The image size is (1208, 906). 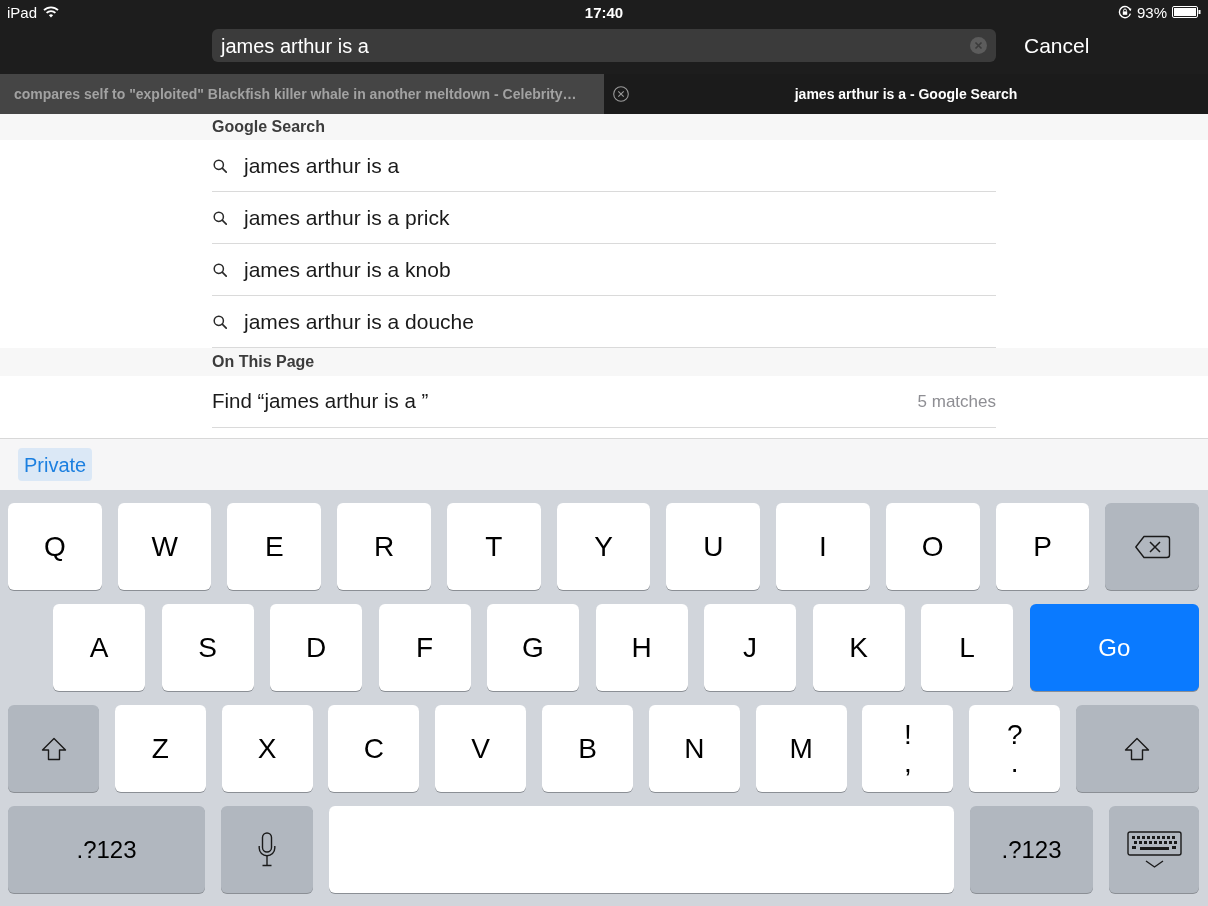 I want to click on key: P, so click(x=1042, y=546).